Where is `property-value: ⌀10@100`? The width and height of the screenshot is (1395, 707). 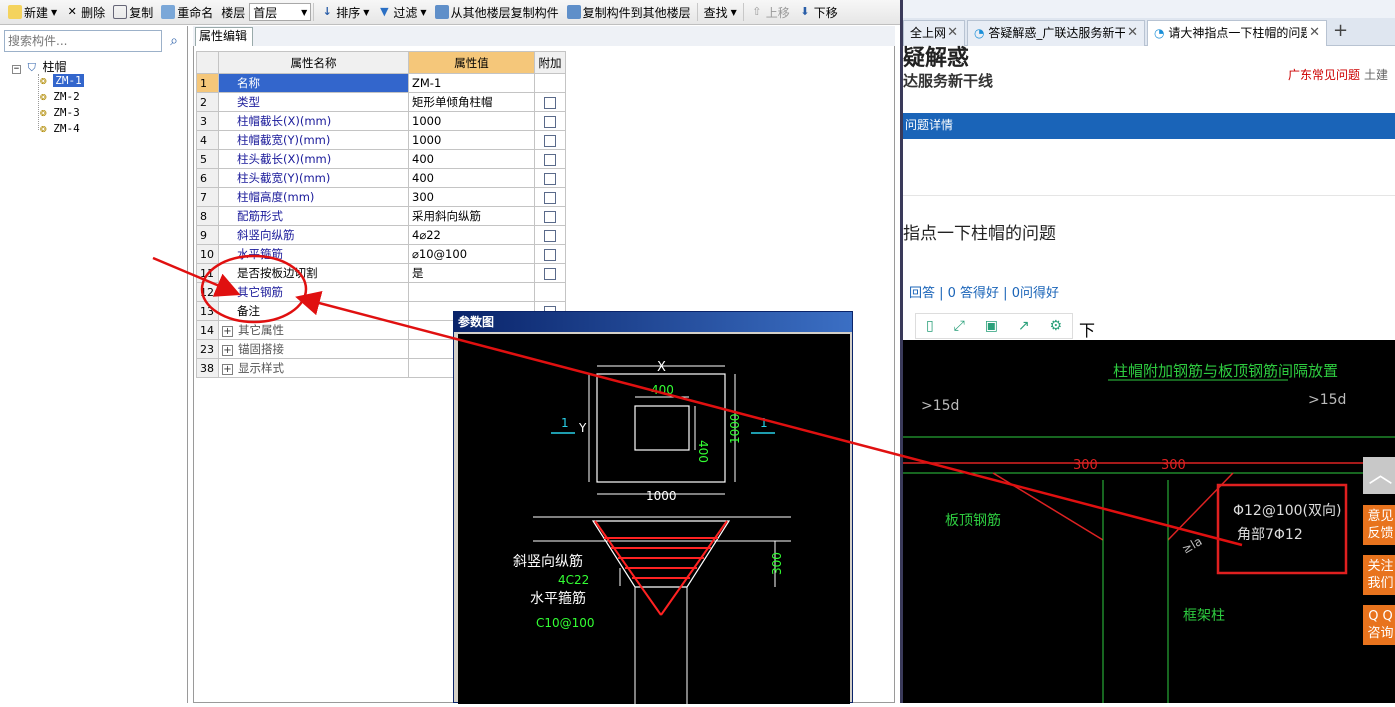
property-value: ⌀10@100 is located at coordinates (471, 254).